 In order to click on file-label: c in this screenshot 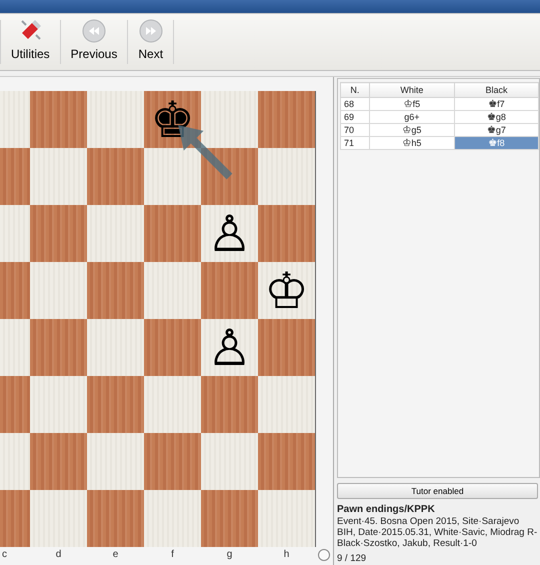, I will do `click(4, 555)`.